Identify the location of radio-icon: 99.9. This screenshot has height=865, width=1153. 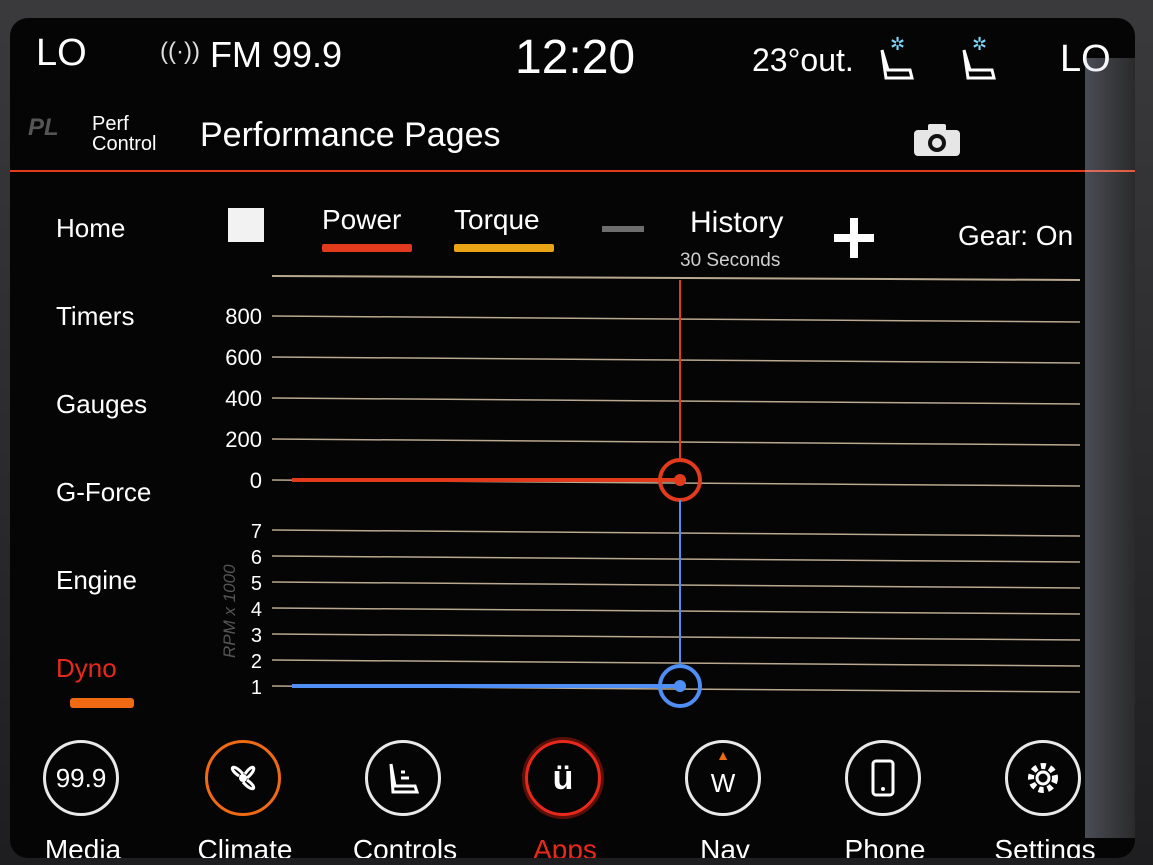
(81, 778).